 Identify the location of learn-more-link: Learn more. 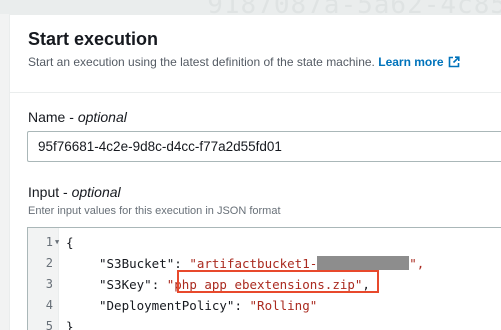
(419, 62).